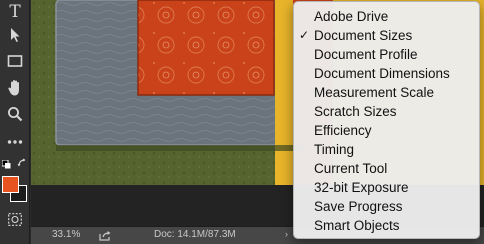 This screenshot has height=244, width=484. What do you see at coordinates (304, 35) in the screenshot?
I see `checkmark-icon: ✓` at bounding box center [304, 35].